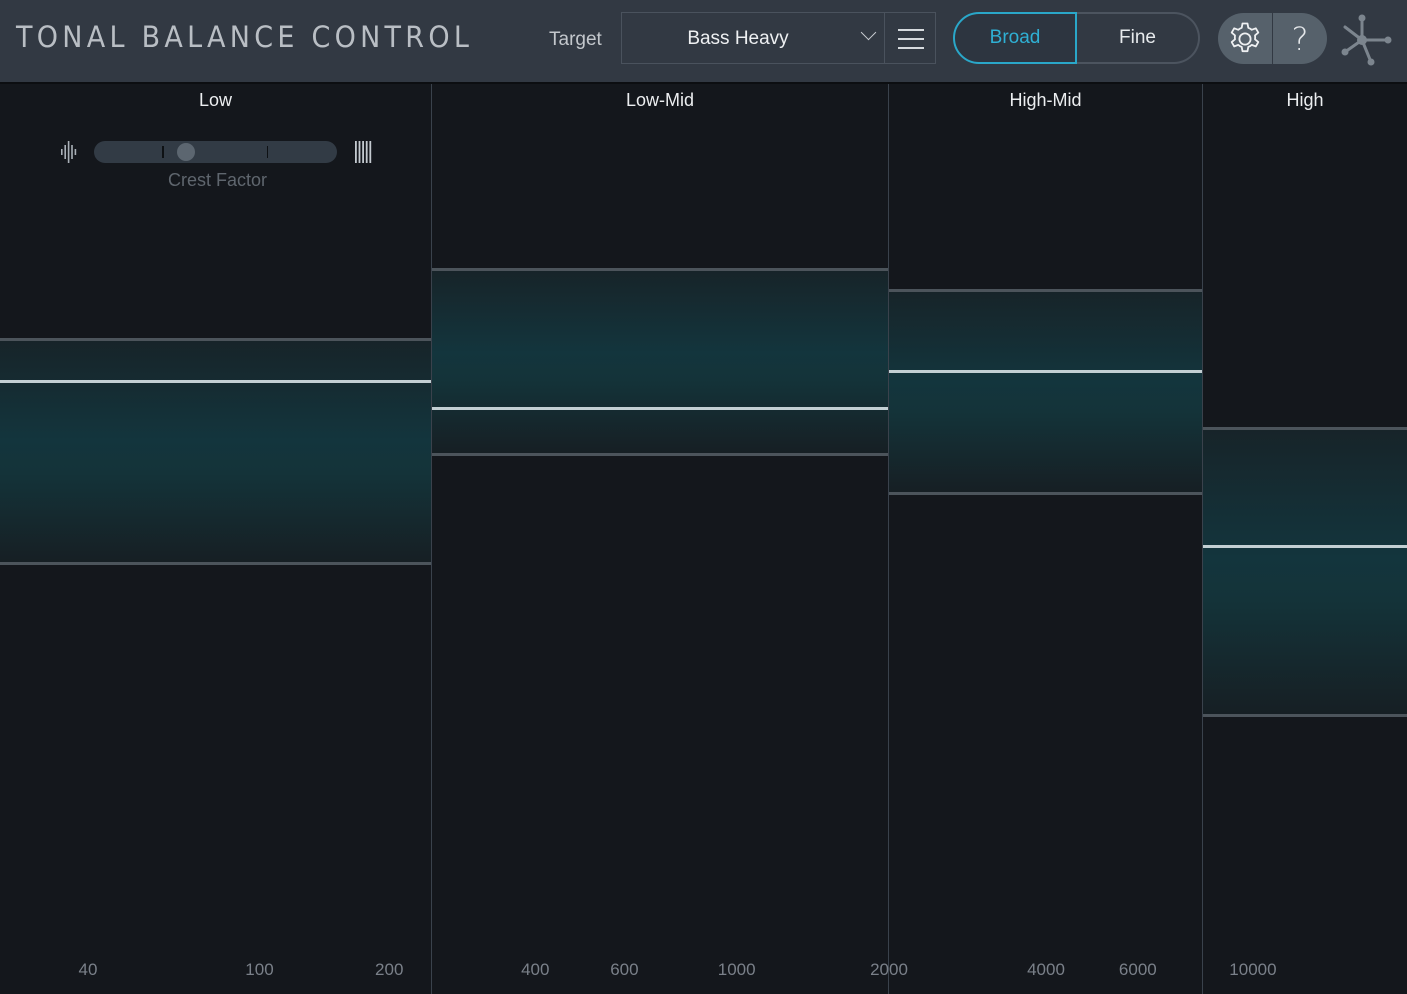 The height and width of the screenshot is (994, 1407). I want to click on frequency-tick-label: 4000, so click(1046, 969).